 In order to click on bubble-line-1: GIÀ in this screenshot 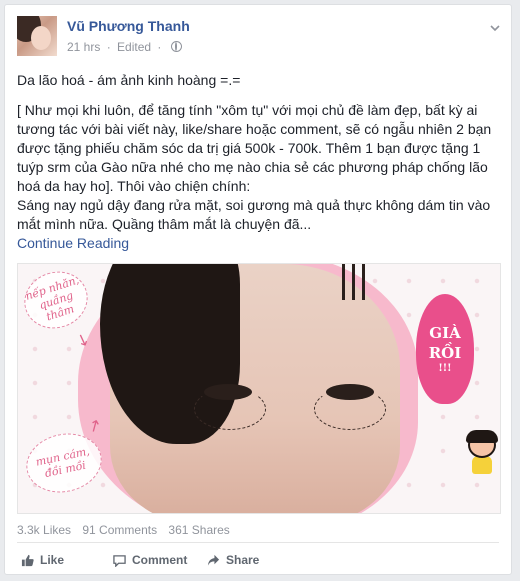, I will do `click(445, 333)`.